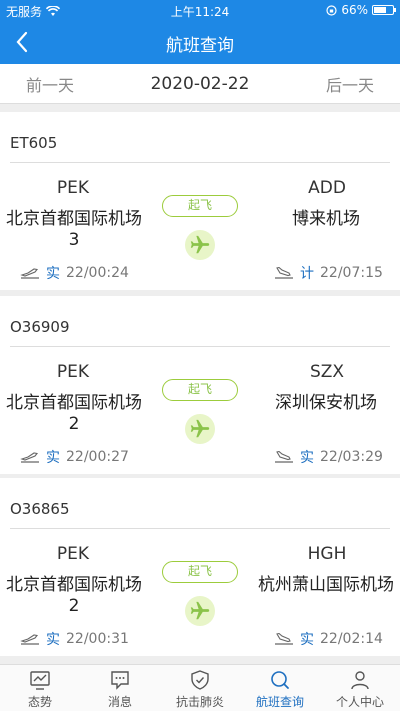 Image resolution: width=400 pixels, height=711 pixels. What do you see at coordinates (200, 46) in the screenshot?
I see `page-title: 航班查询` at bounding box center [200, 46].